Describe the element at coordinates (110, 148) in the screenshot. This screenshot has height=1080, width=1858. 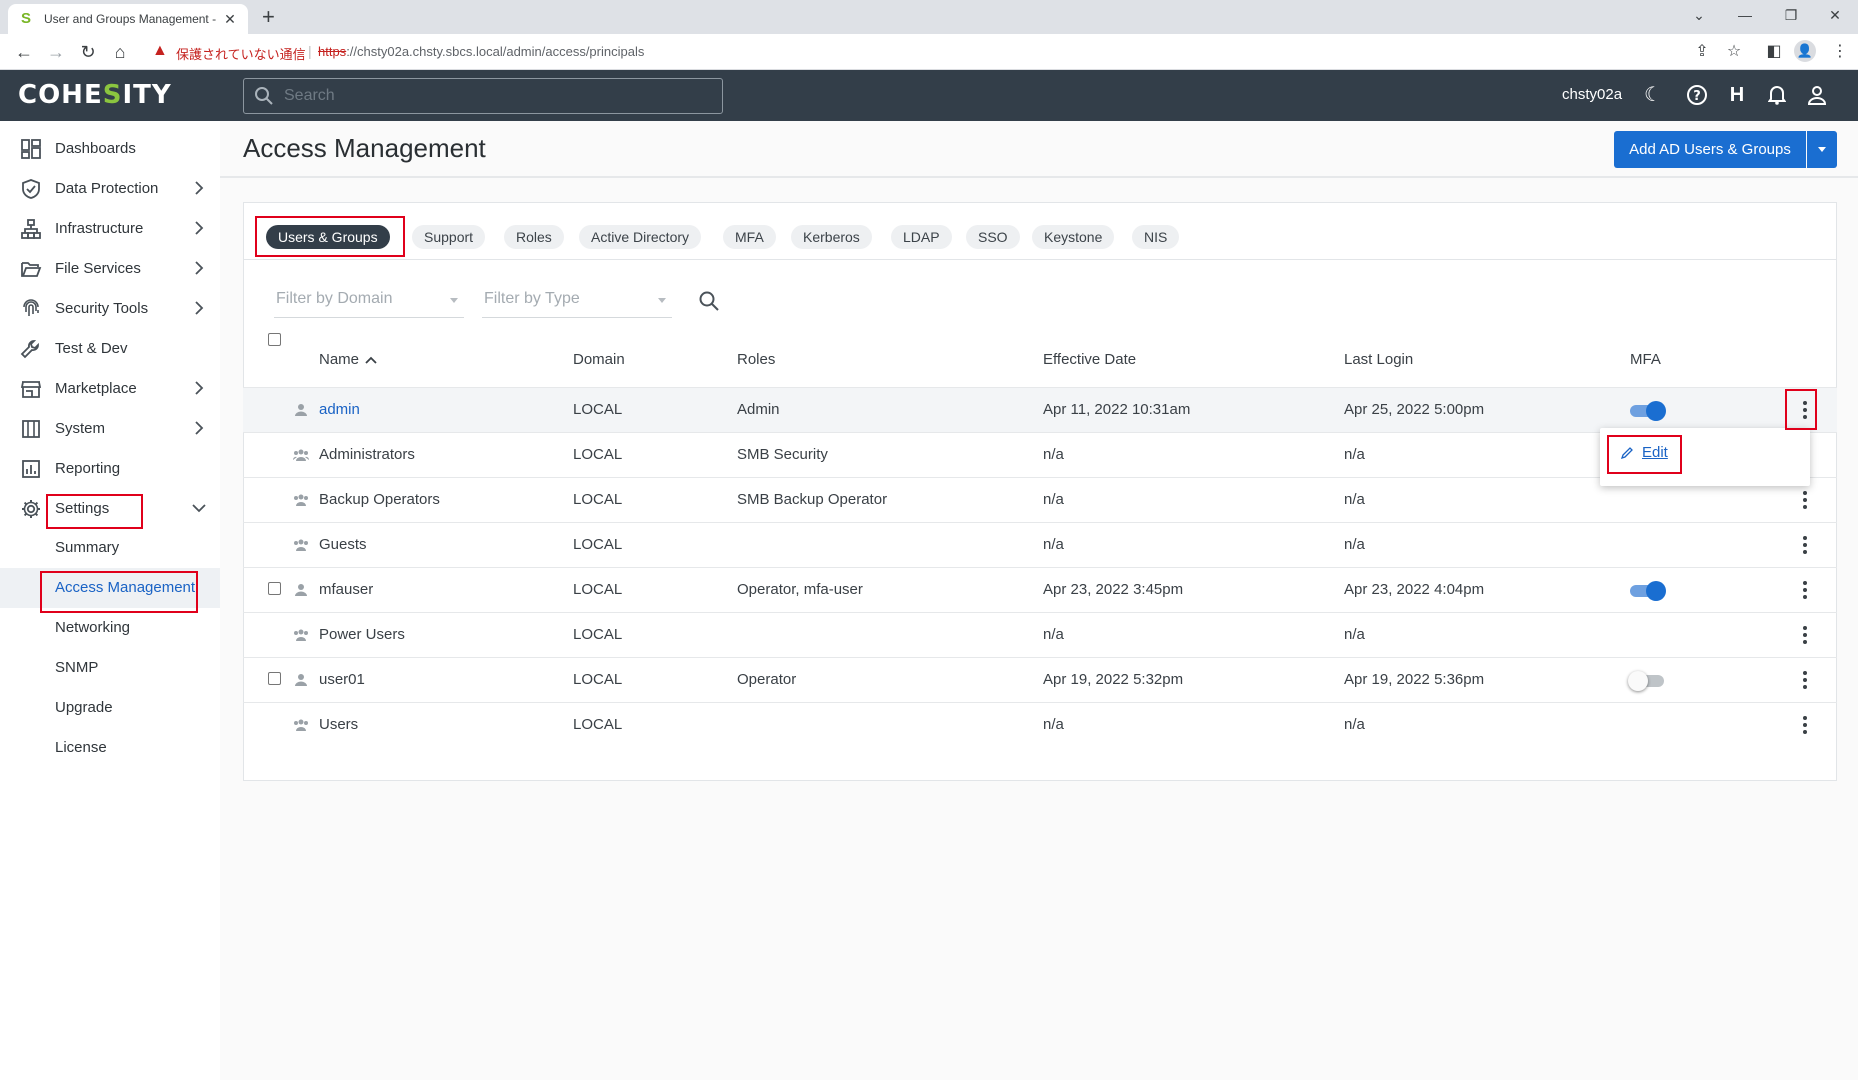
I see `sidebar-item-dashboards: Dashboards` at that location.